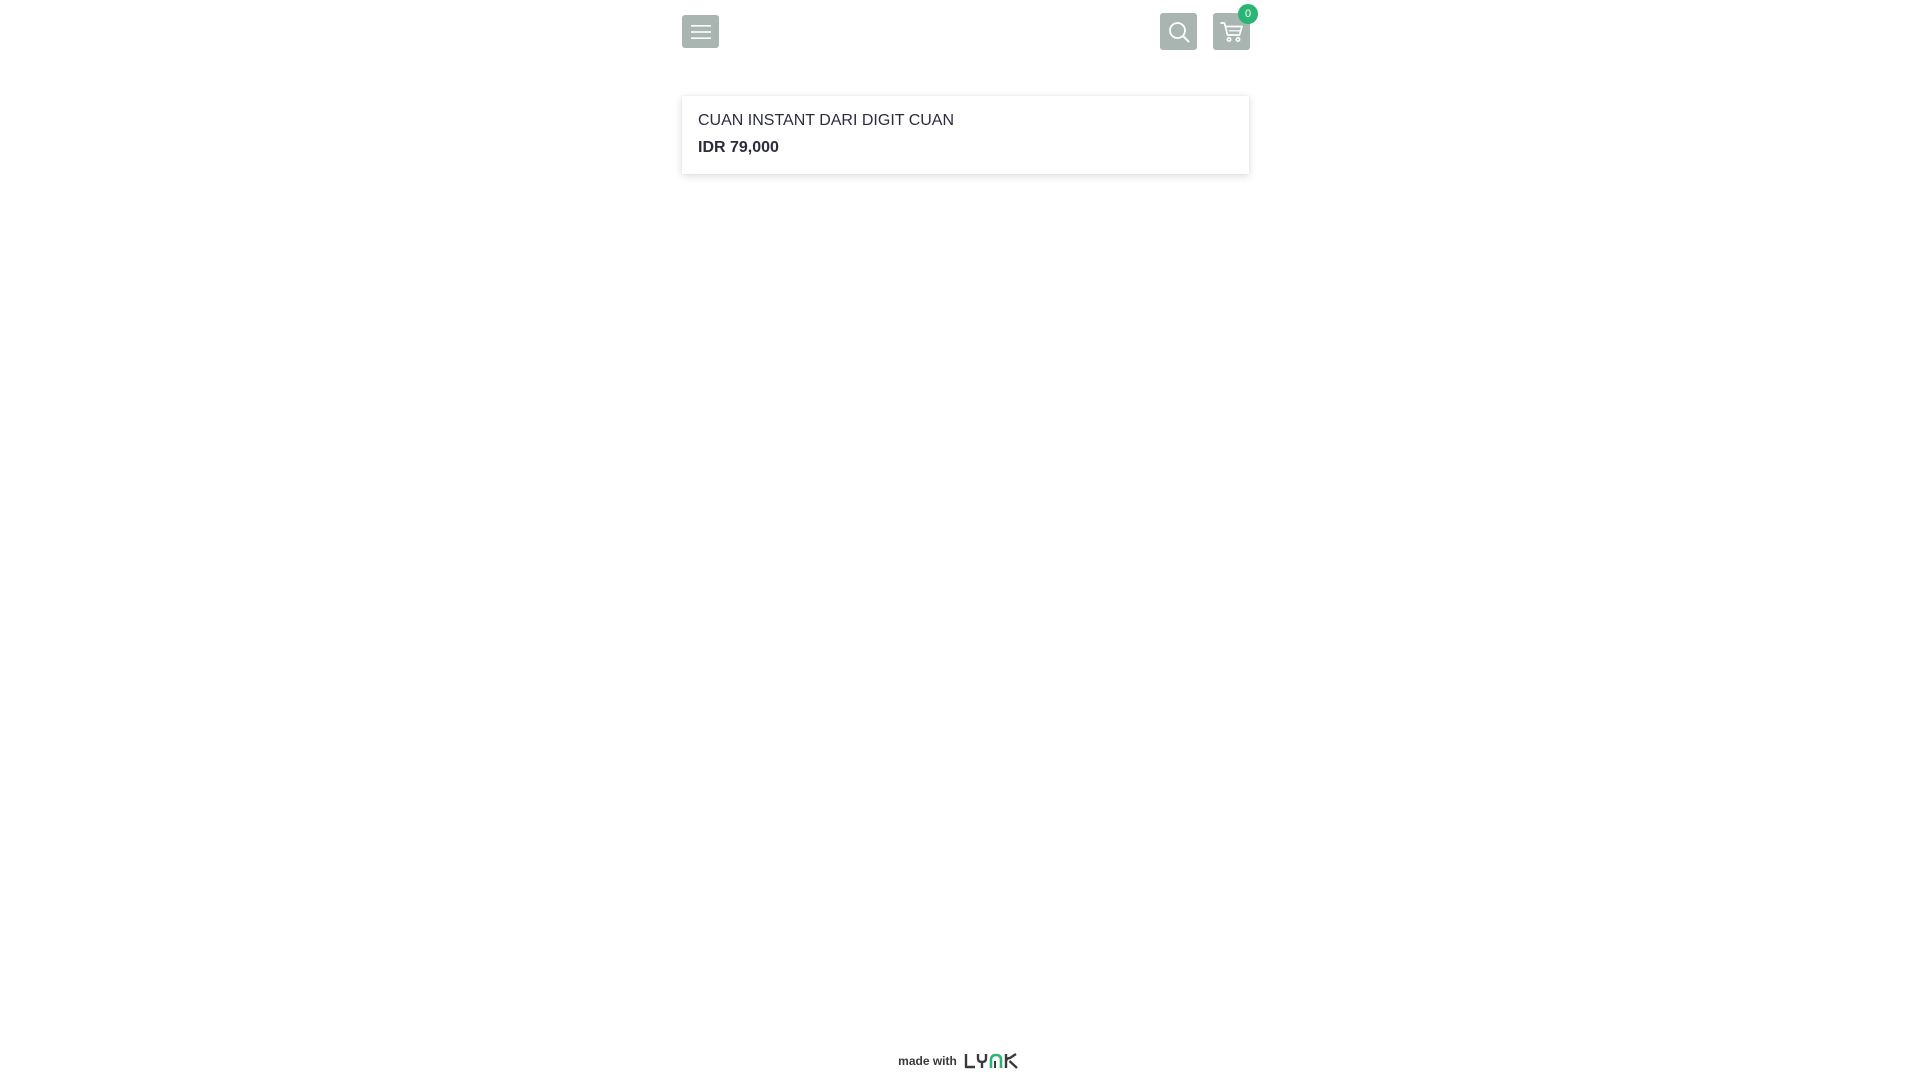  I want to click on search-button, so click(1178, 31).